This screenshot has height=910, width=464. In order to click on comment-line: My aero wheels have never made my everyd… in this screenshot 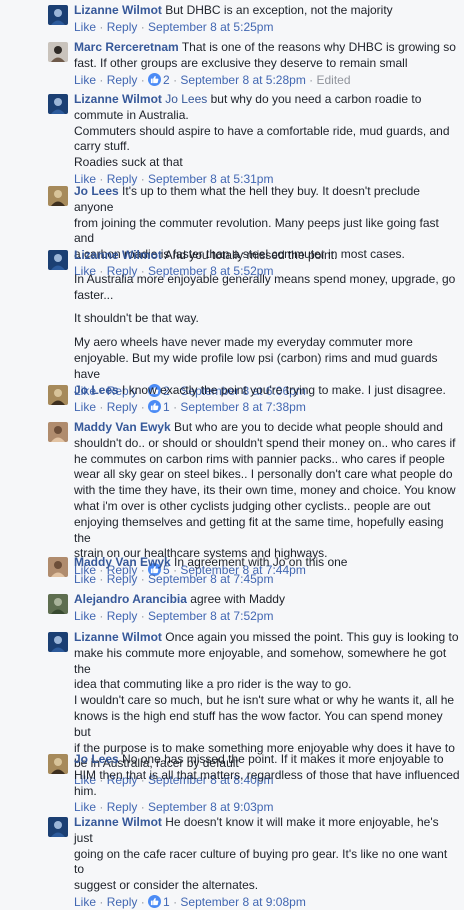, I will do `click(243, 342)`.